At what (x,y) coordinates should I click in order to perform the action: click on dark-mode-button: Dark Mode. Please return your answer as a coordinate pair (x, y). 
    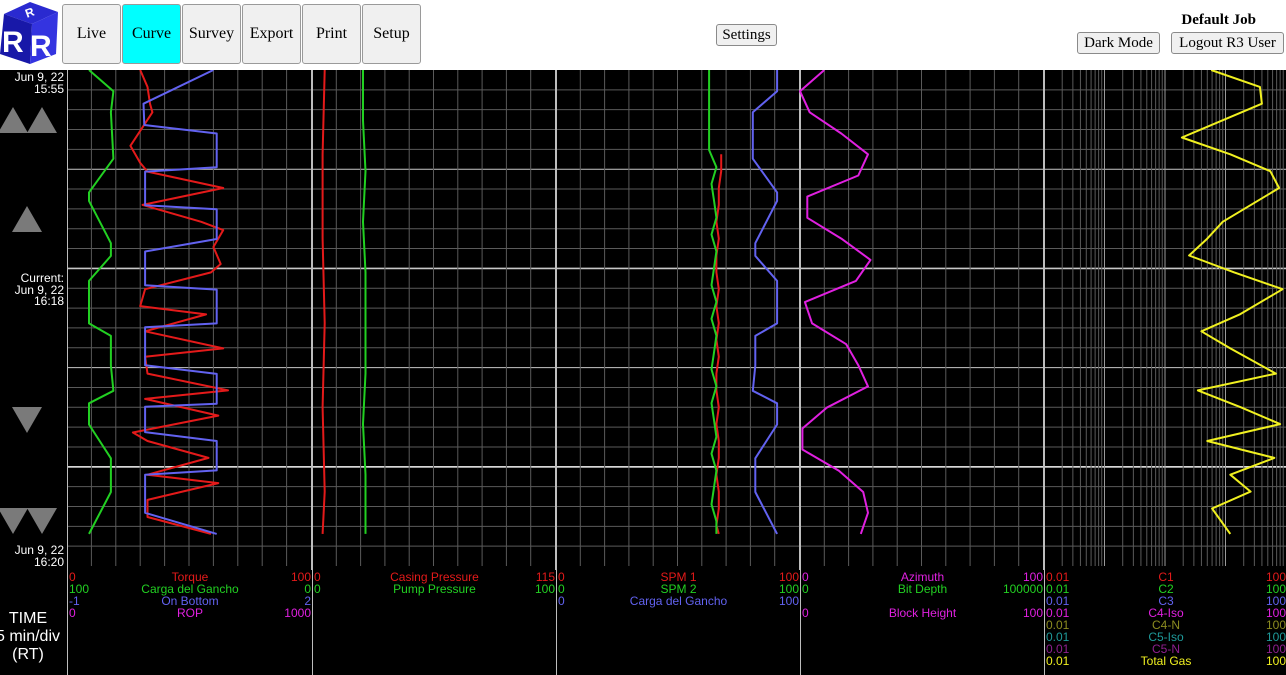
    Looking at the image, I should click on (1118, 43).